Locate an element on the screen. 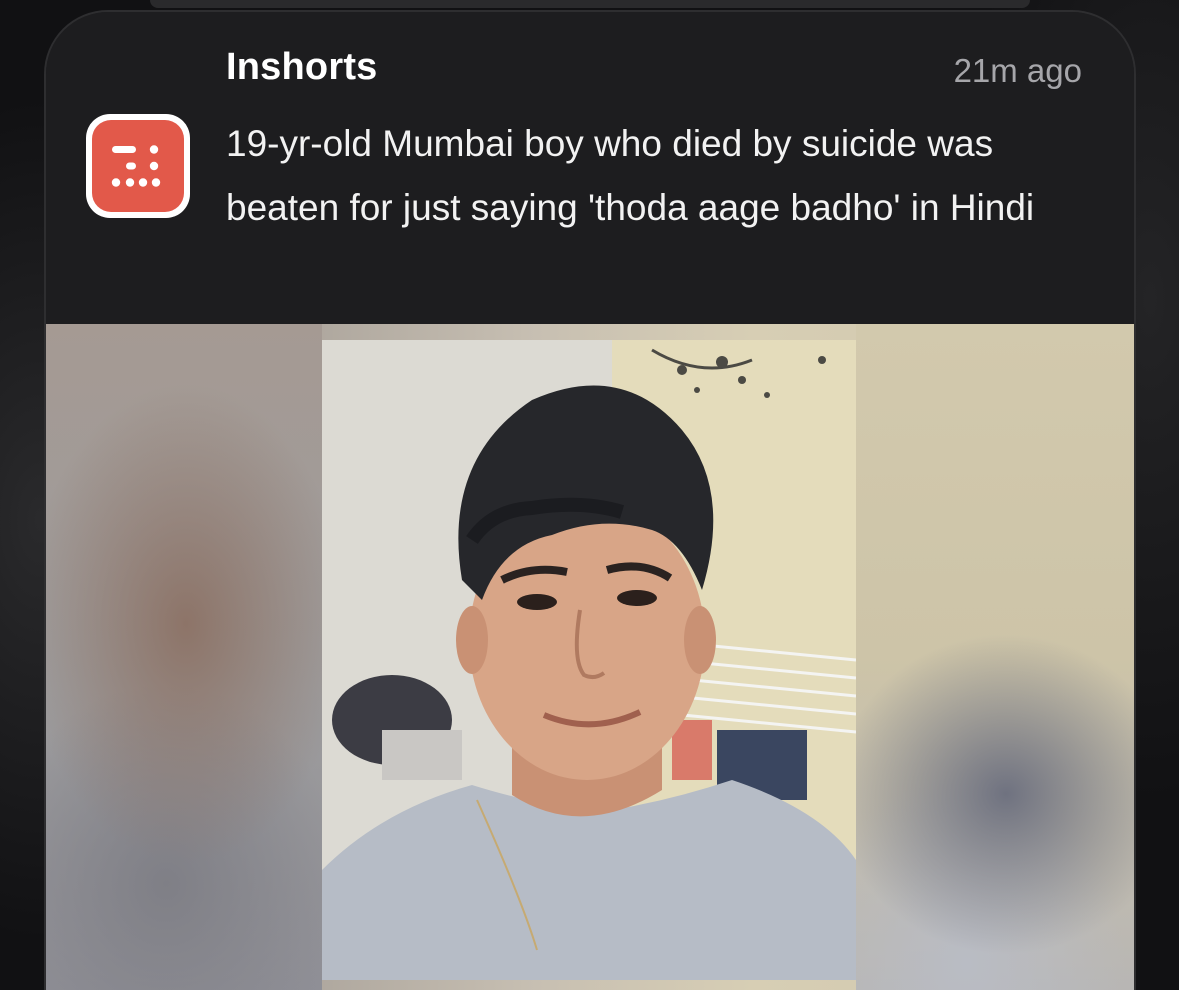  inshorts-logo-icon is located at coordinates (138, 166).